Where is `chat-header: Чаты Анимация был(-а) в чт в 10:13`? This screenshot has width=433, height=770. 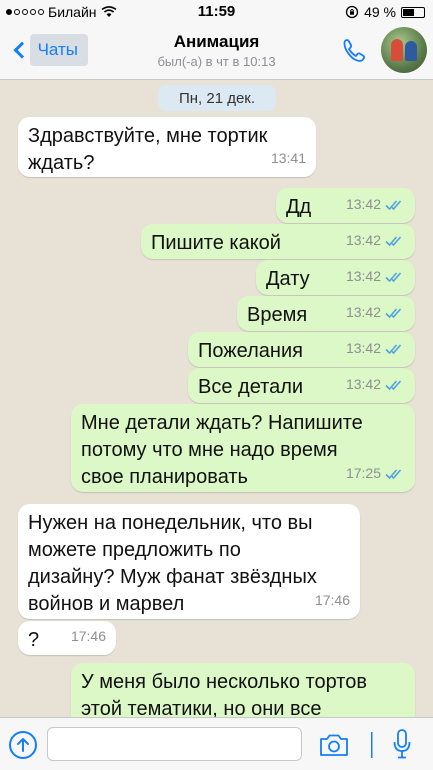
chat-header: Чаты Анимация был(-а) в чт в 10:13 is located at coordinates (216, 52).